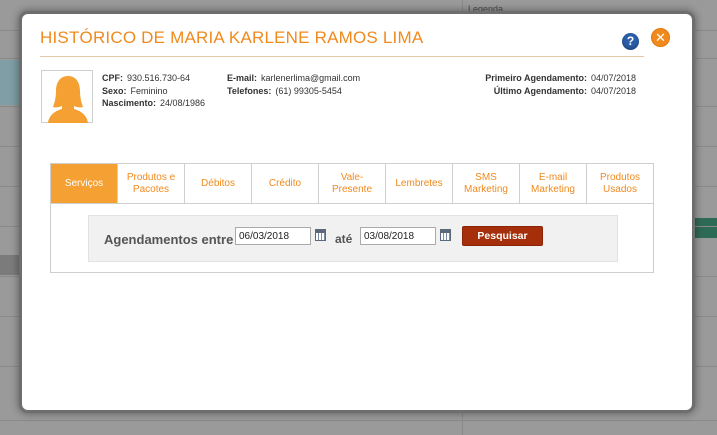 Image resolution: width=717 pixels, height=435 pixels. What do you see at coordinates (660, 37) in the screenshot?
I see `close-icon: ✕` at bounding box center [660, 37].